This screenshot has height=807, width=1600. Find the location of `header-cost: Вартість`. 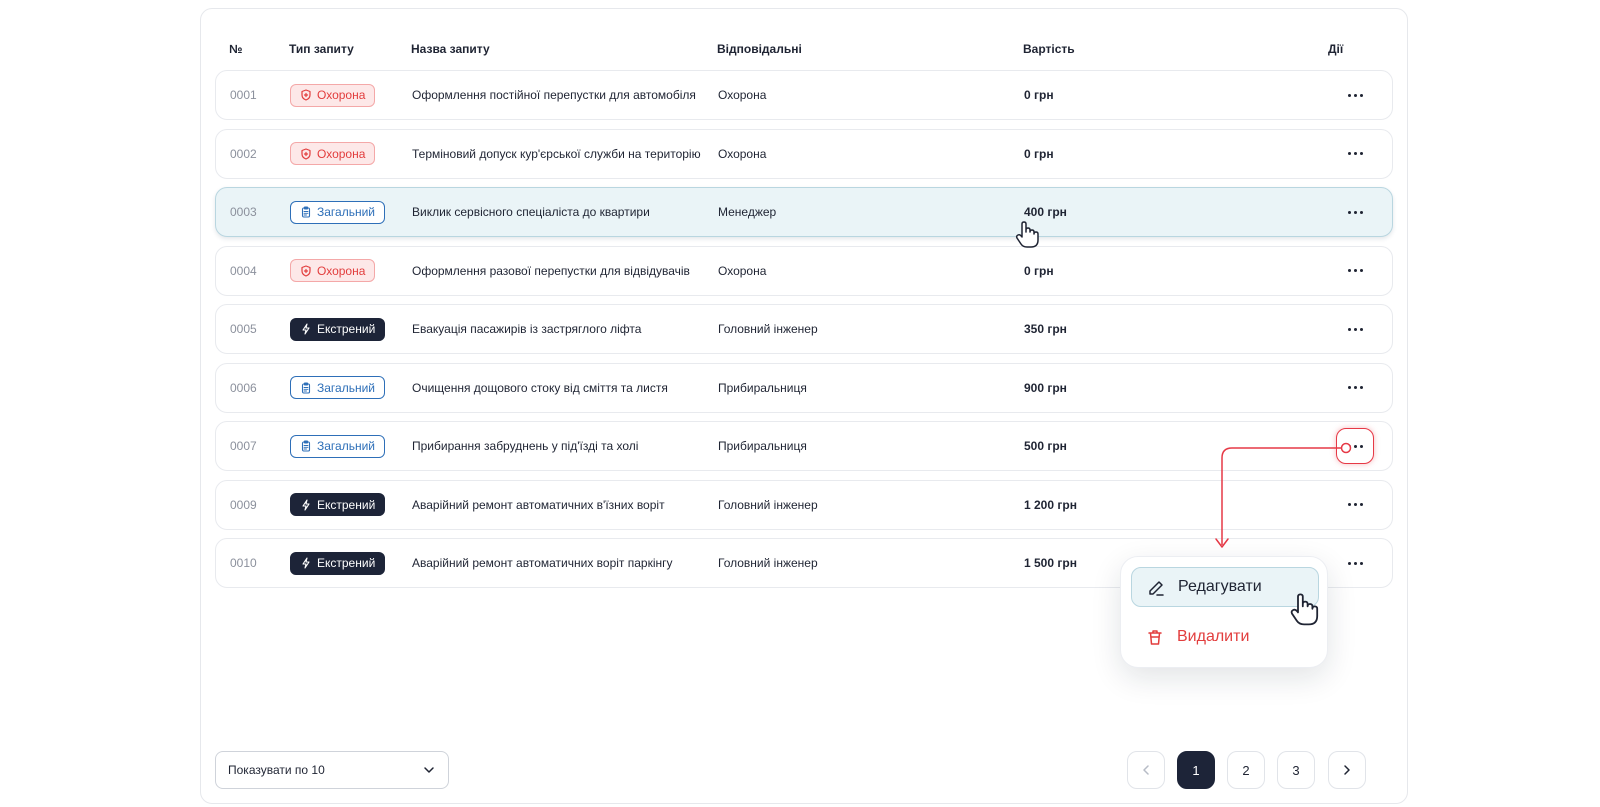

header-cost: Вартість is located at coordinates (1049, 49).